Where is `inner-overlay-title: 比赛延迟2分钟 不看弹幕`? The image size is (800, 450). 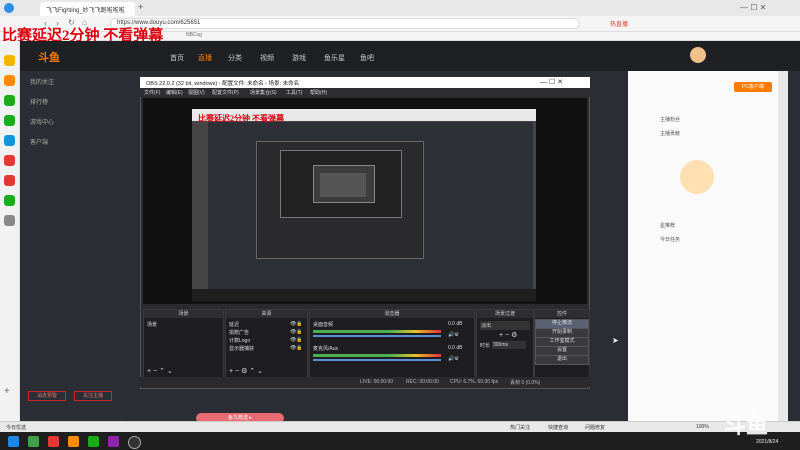
inner-overlay-title: 比赛延迟2分钟 不看弹幕 is located at coordinates (241, 118).